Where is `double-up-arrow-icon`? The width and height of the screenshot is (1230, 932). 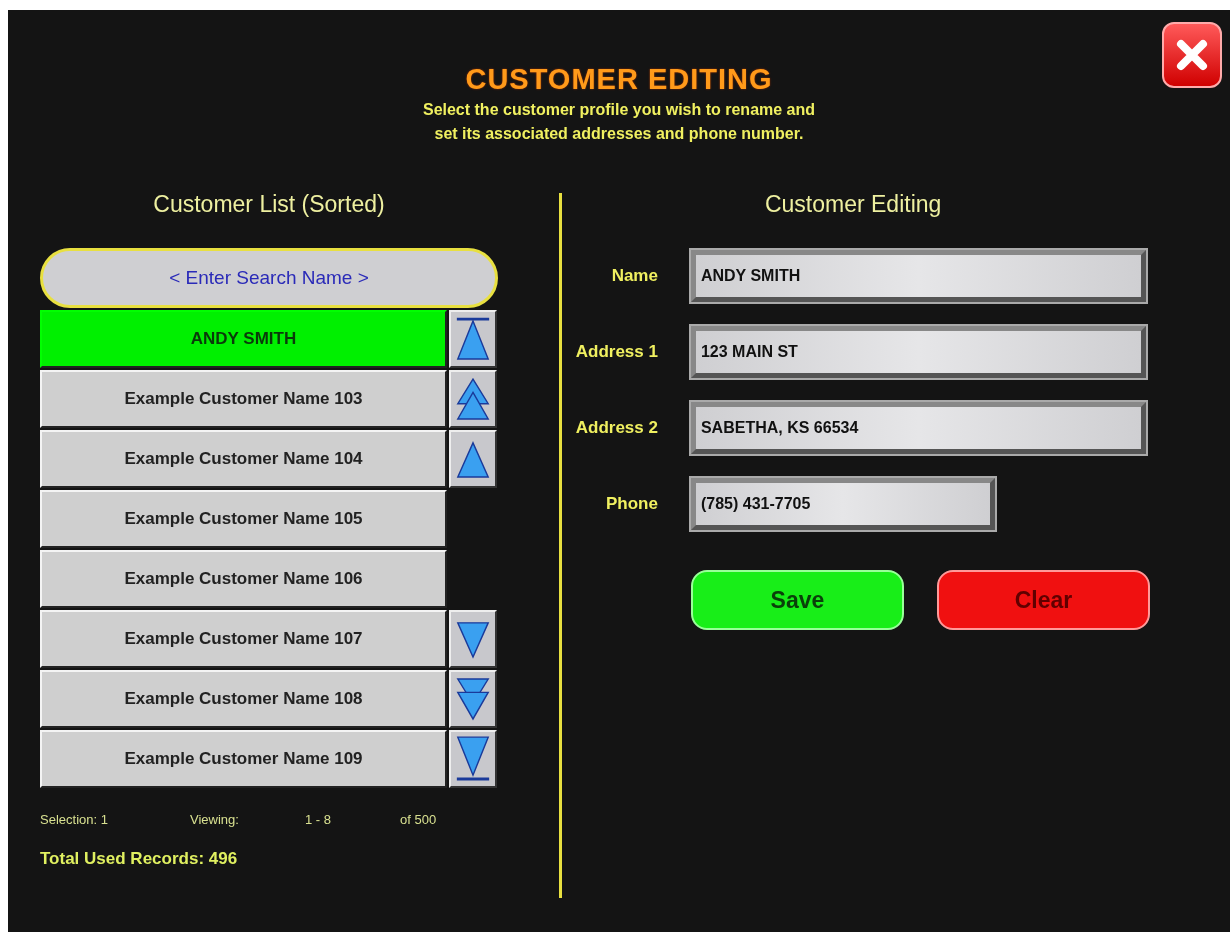
double-up-arrow-icon is located at coordinates (473, 399).